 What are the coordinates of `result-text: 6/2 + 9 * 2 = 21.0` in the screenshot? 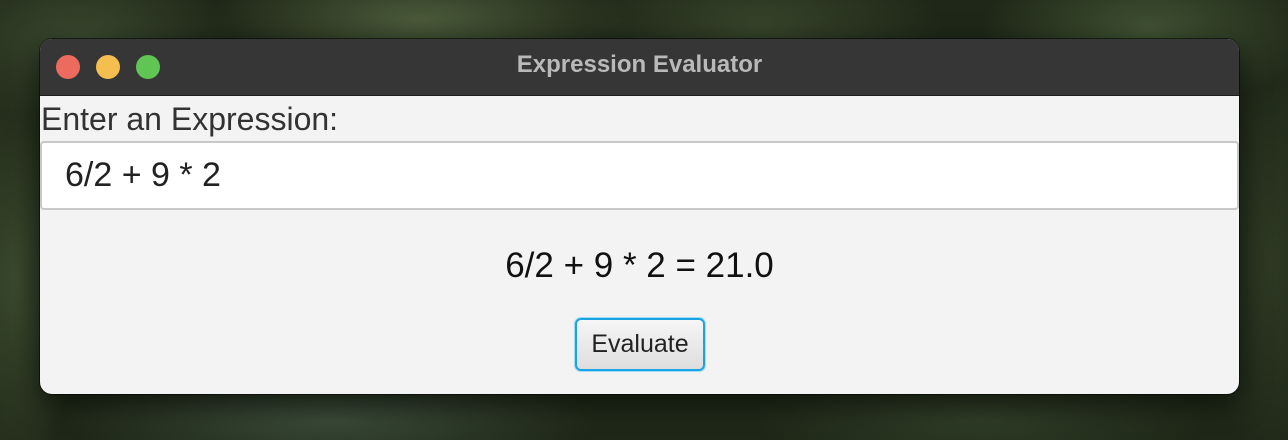 It's located at (639, 265).